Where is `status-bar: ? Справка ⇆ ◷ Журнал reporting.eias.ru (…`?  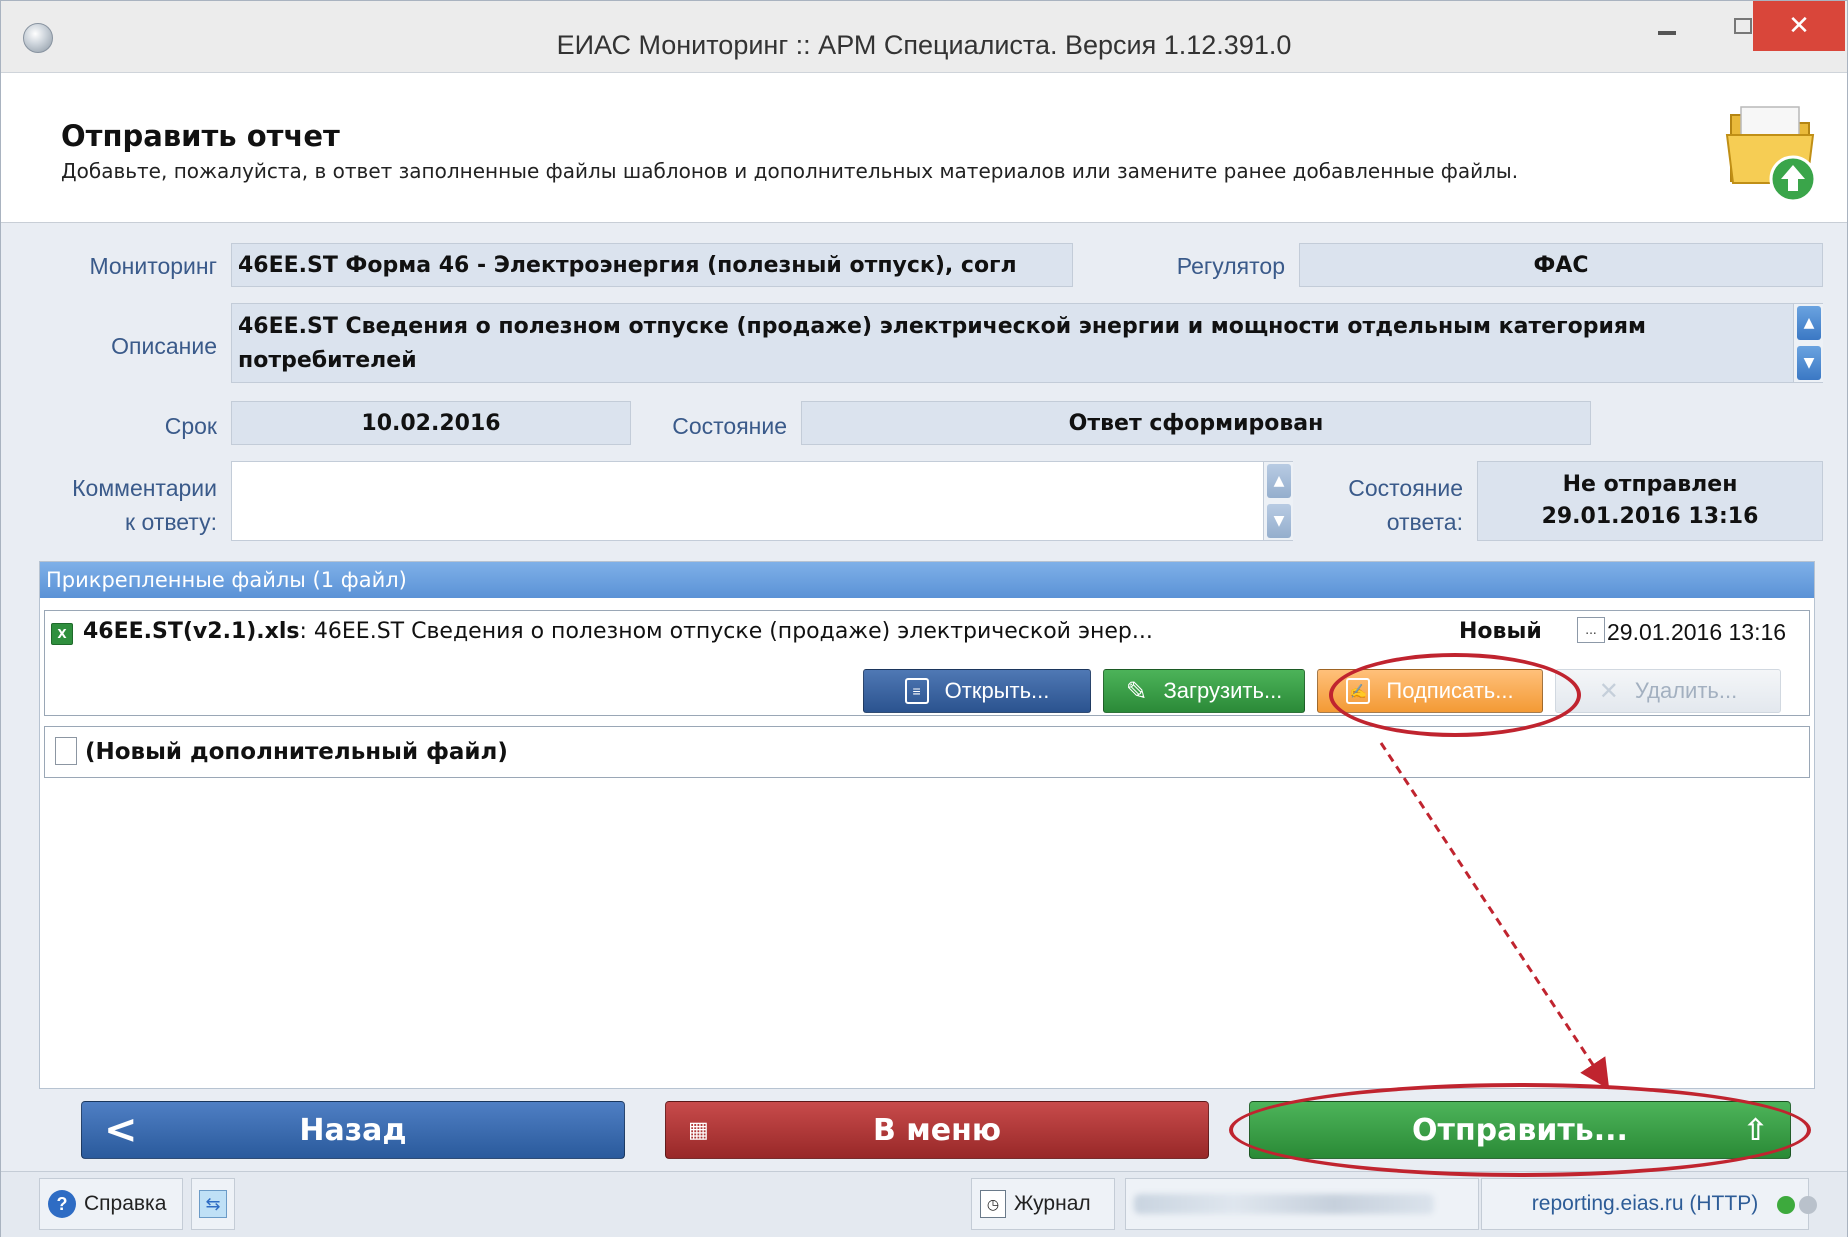
status-bar: ? Справка ⇆ ◷ Журнал reporting.eias.ru (… is located at coordinates (924, 1204).